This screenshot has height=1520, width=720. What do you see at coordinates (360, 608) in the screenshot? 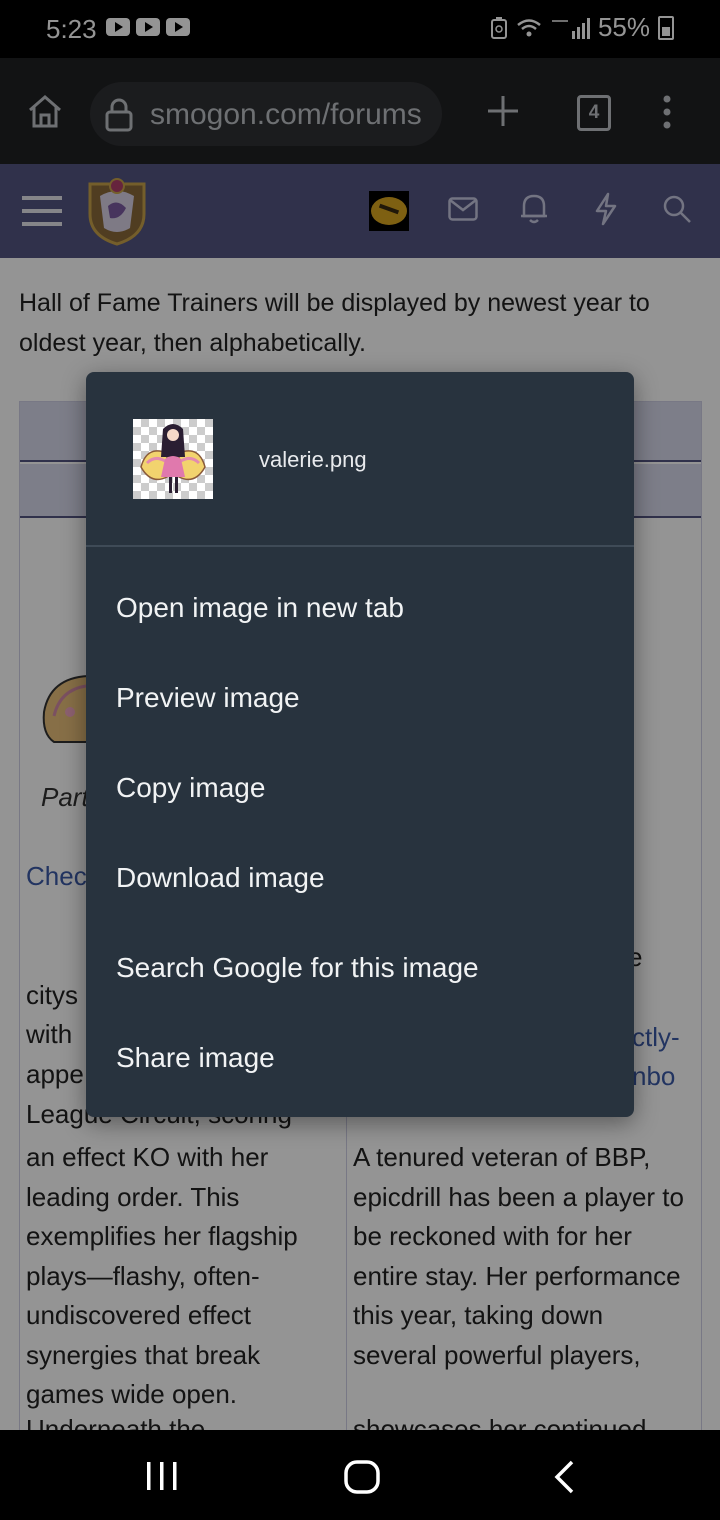
I see `open-image-new-tab-item: Open image in new tab` at bounding box center [360, 608].